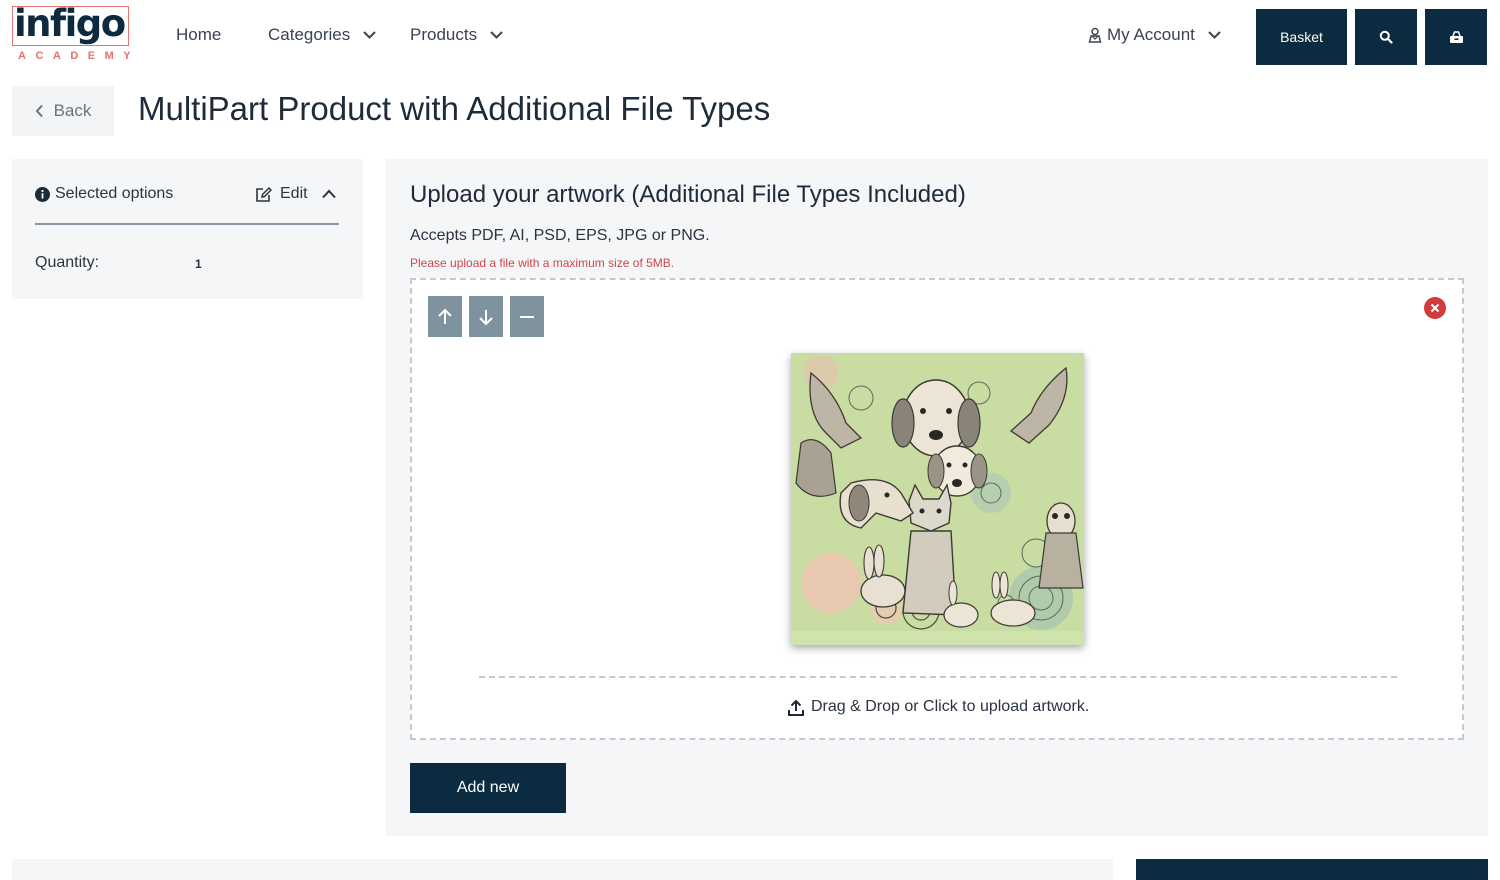 This screenshot has width=1500, height=880. What do you see at coordinates (1312, 869) in the screenshot?
I see `bottom-action-button` at bounding box center [1312, 869].